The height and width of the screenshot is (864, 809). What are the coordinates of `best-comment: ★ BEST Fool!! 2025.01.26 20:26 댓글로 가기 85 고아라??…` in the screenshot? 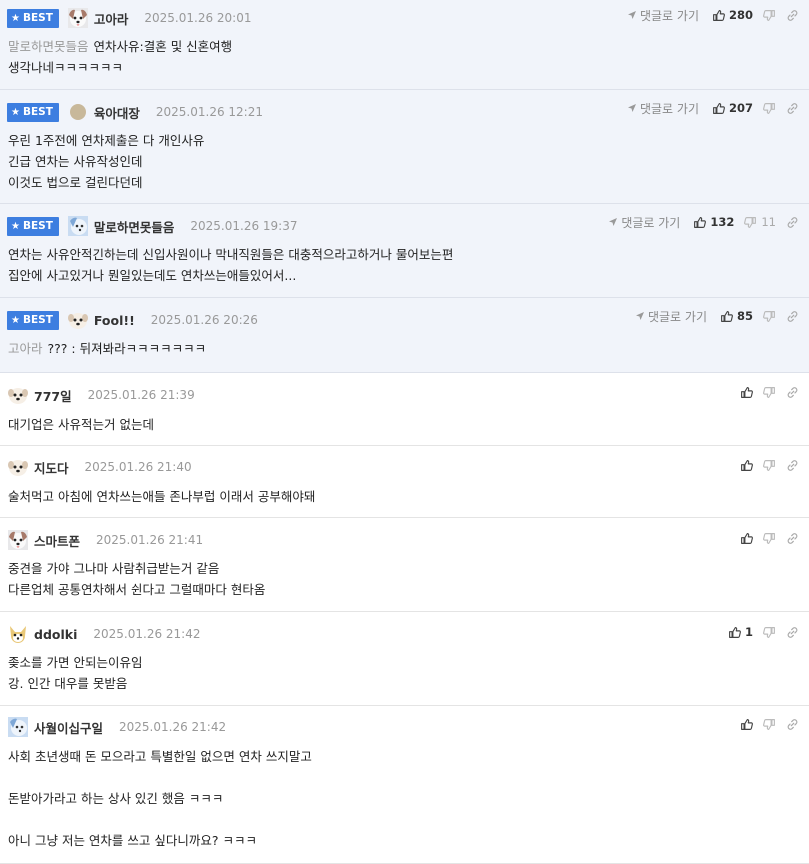 It's located at (404, 335).